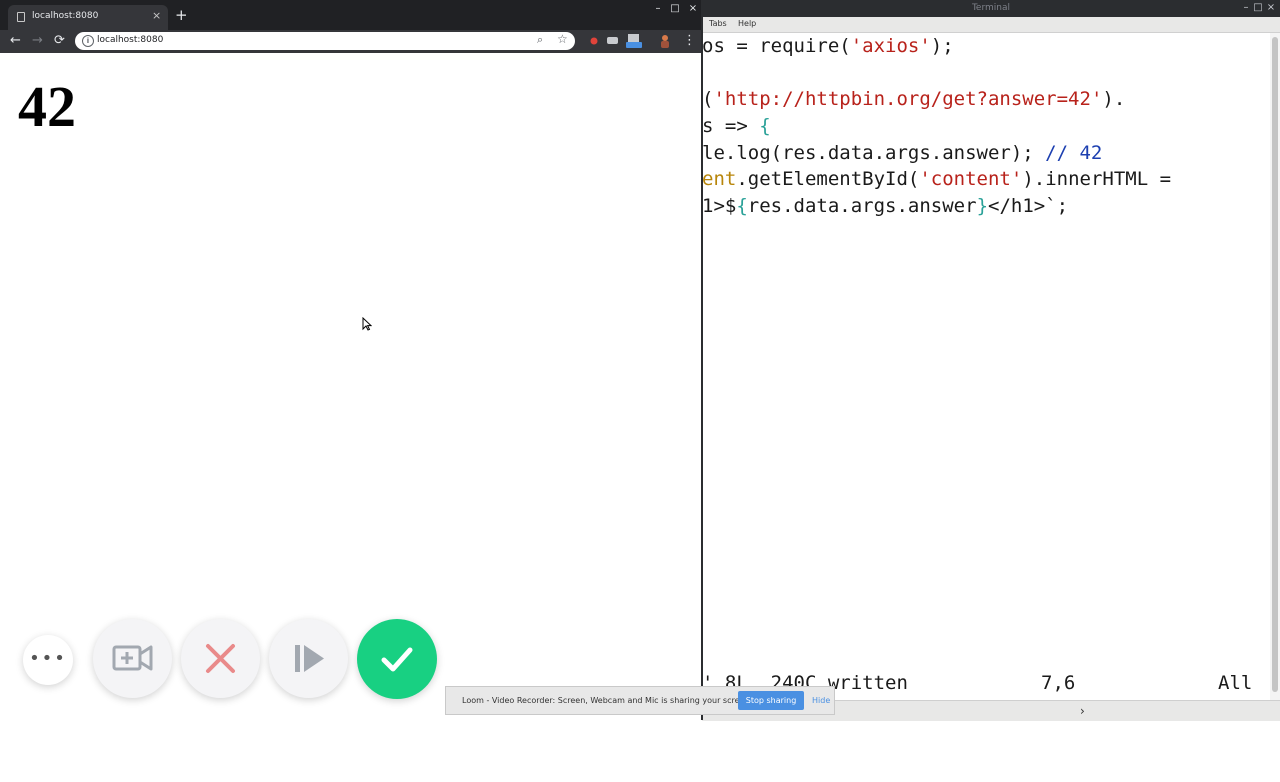 The width and height of the screenshot is (1280, 782). What do you see at coordinates (821, 700) in the screenshot?
I see `hide-link: Hide` at bounding box center [821, 700].